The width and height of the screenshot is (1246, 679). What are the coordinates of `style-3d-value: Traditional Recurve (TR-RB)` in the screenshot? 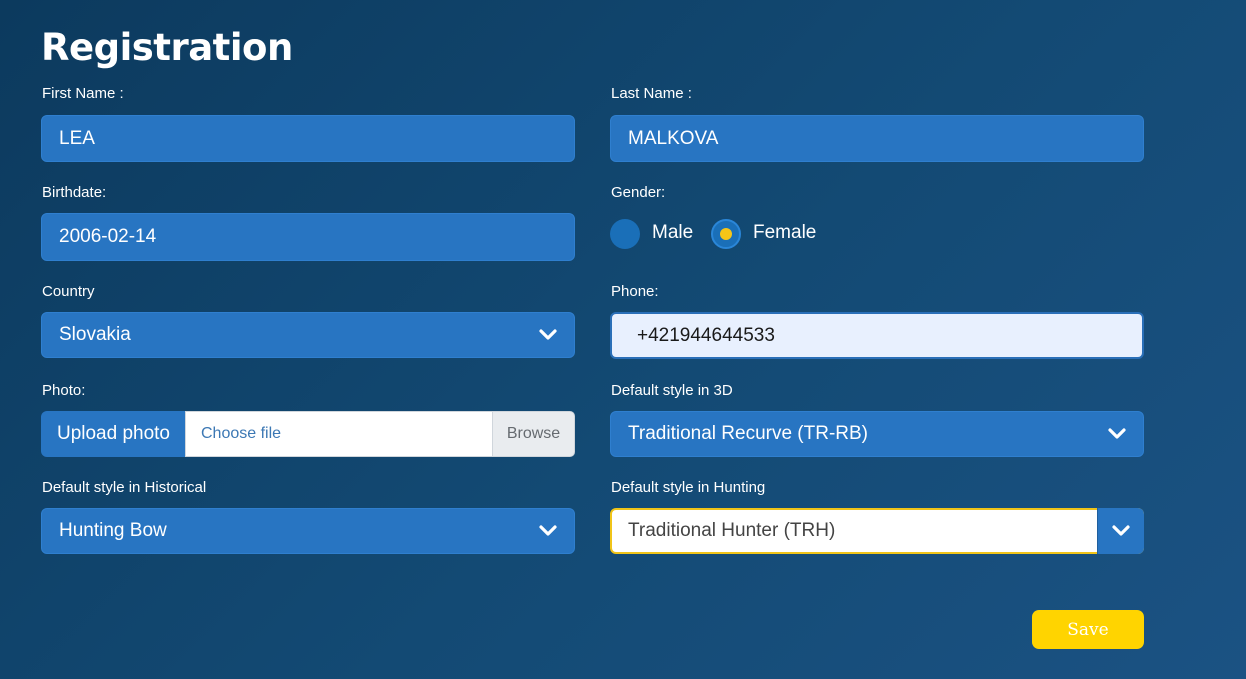 It's located at (748, 433).